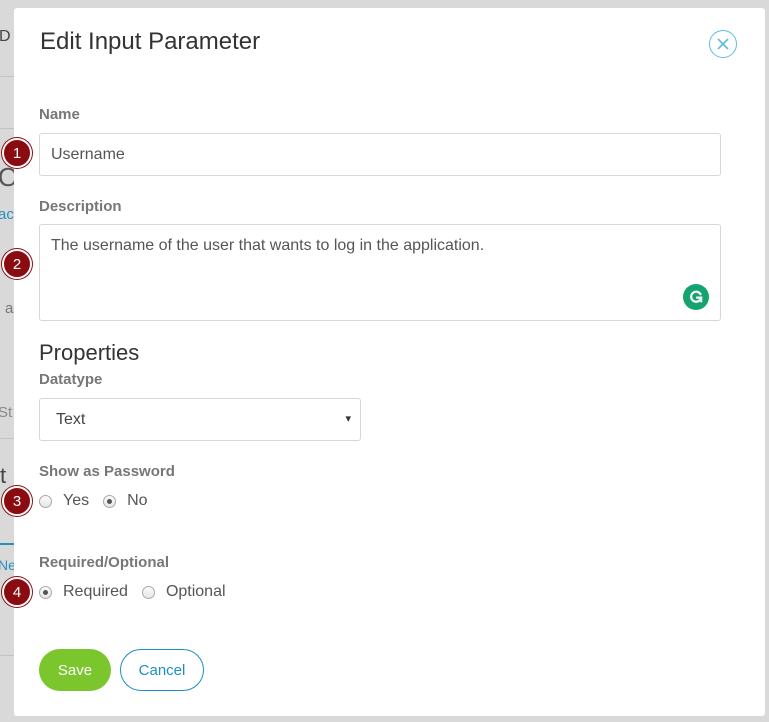 The width and height of the screenshot is (769, 722). I want to click on datatype-selected-value: Text, so click(71, 419).